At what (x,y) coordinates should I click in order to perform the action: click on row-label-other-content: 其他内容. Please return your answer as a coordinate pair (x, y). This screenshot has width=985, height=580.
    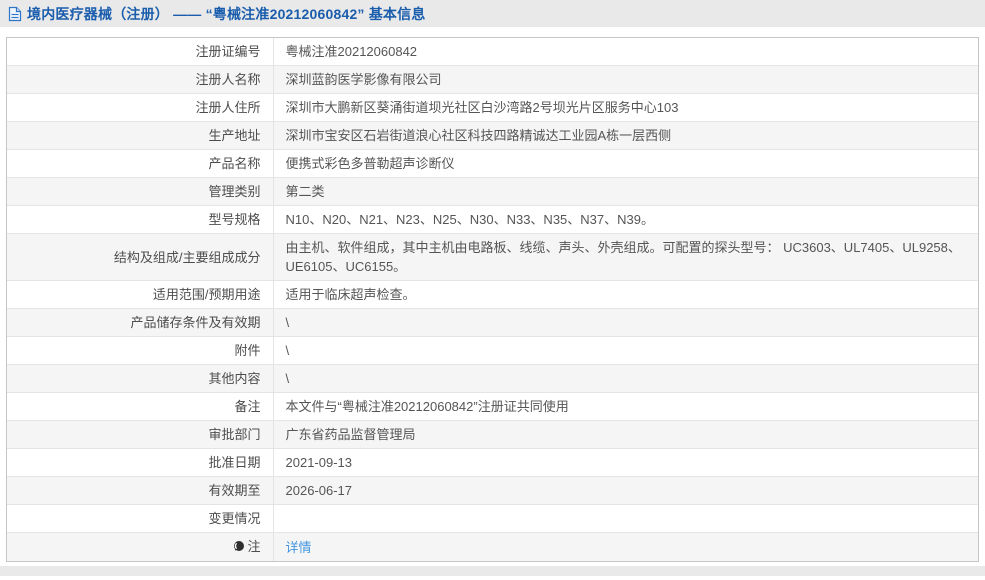
    Looking at the image, I should click on (140, 378).